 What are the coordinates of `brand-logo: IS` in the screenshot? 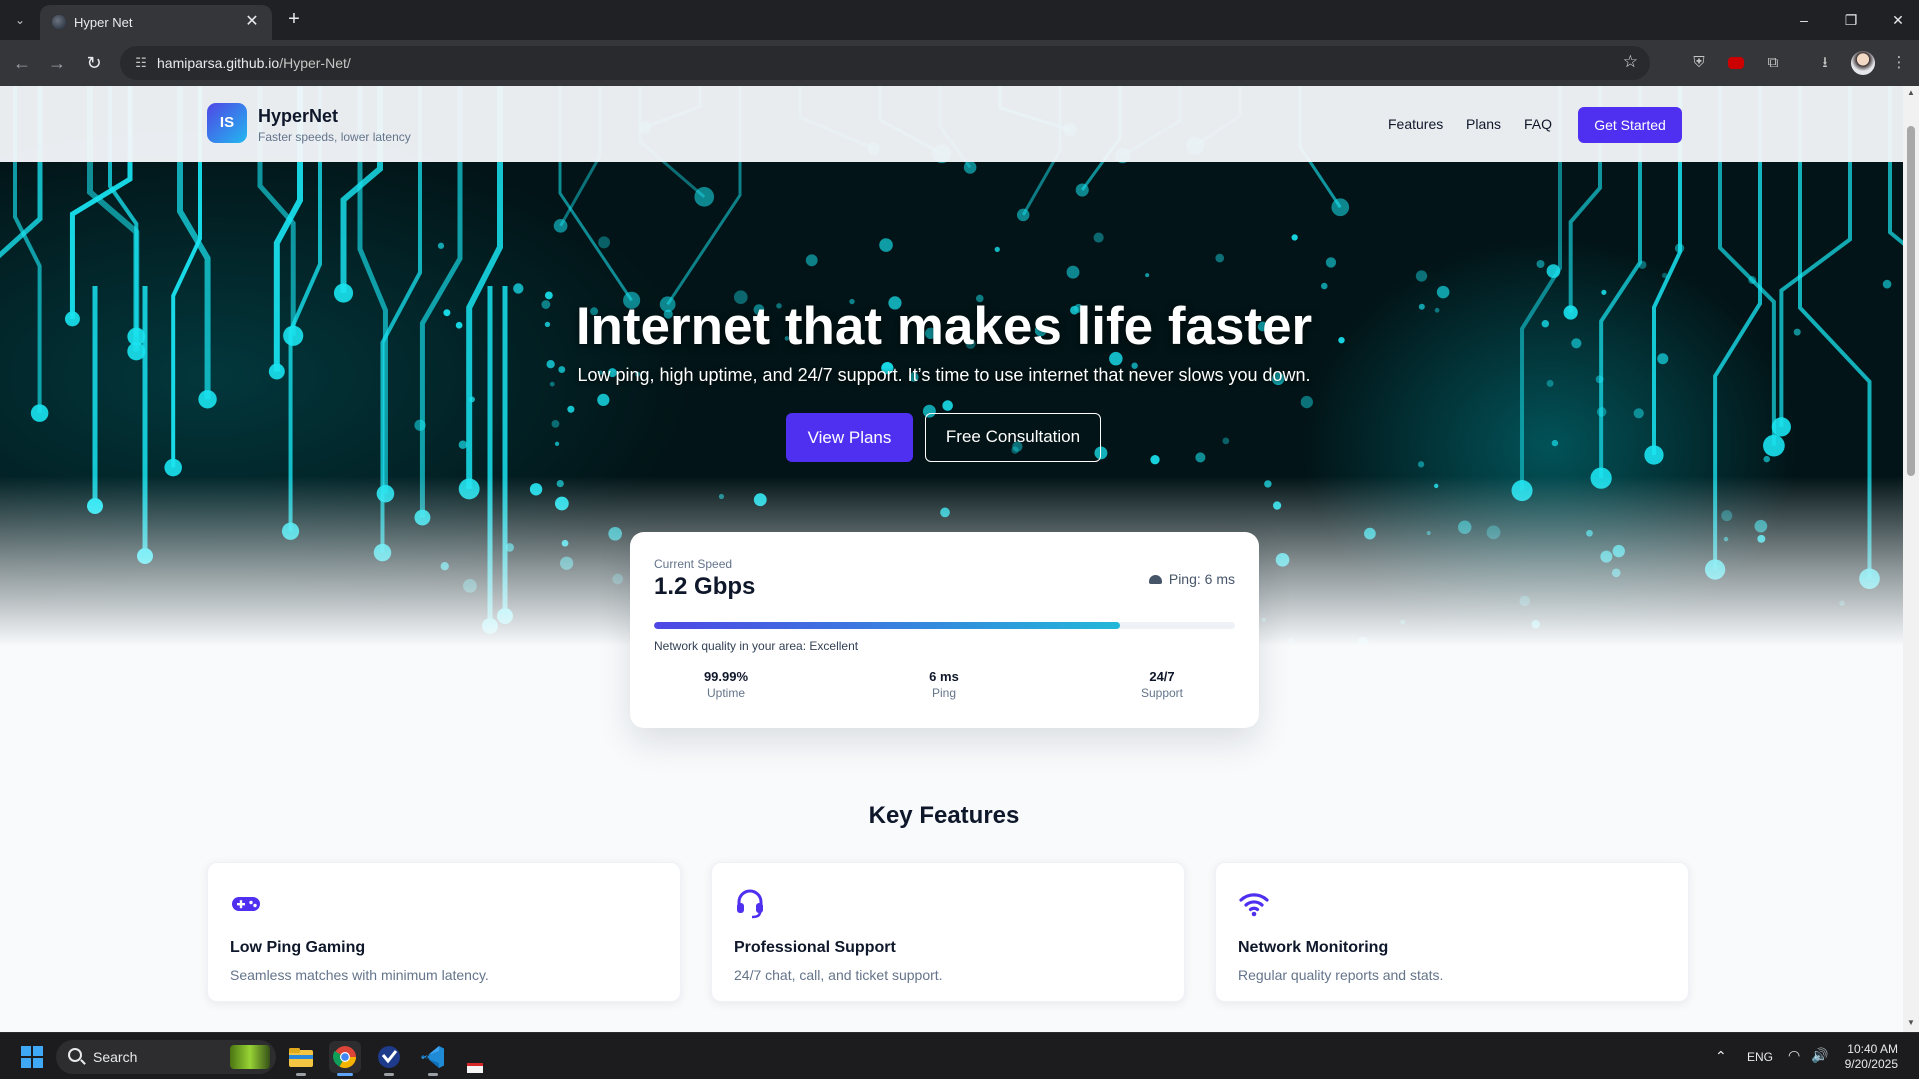 It's located at (227, 123).